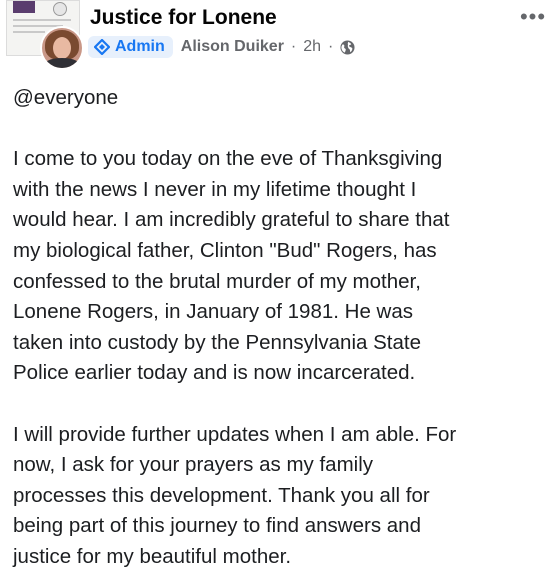 The image size is (560, 573). Describe the element at coordinates (60, 9) in the screenshot. I see `thumbnail-seal-icon` at that location.